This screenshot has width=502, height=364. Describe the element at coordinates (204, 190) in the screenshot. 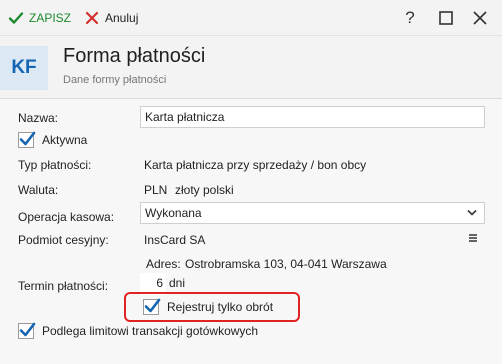

I see `currency-name: złoty polski` at that location.